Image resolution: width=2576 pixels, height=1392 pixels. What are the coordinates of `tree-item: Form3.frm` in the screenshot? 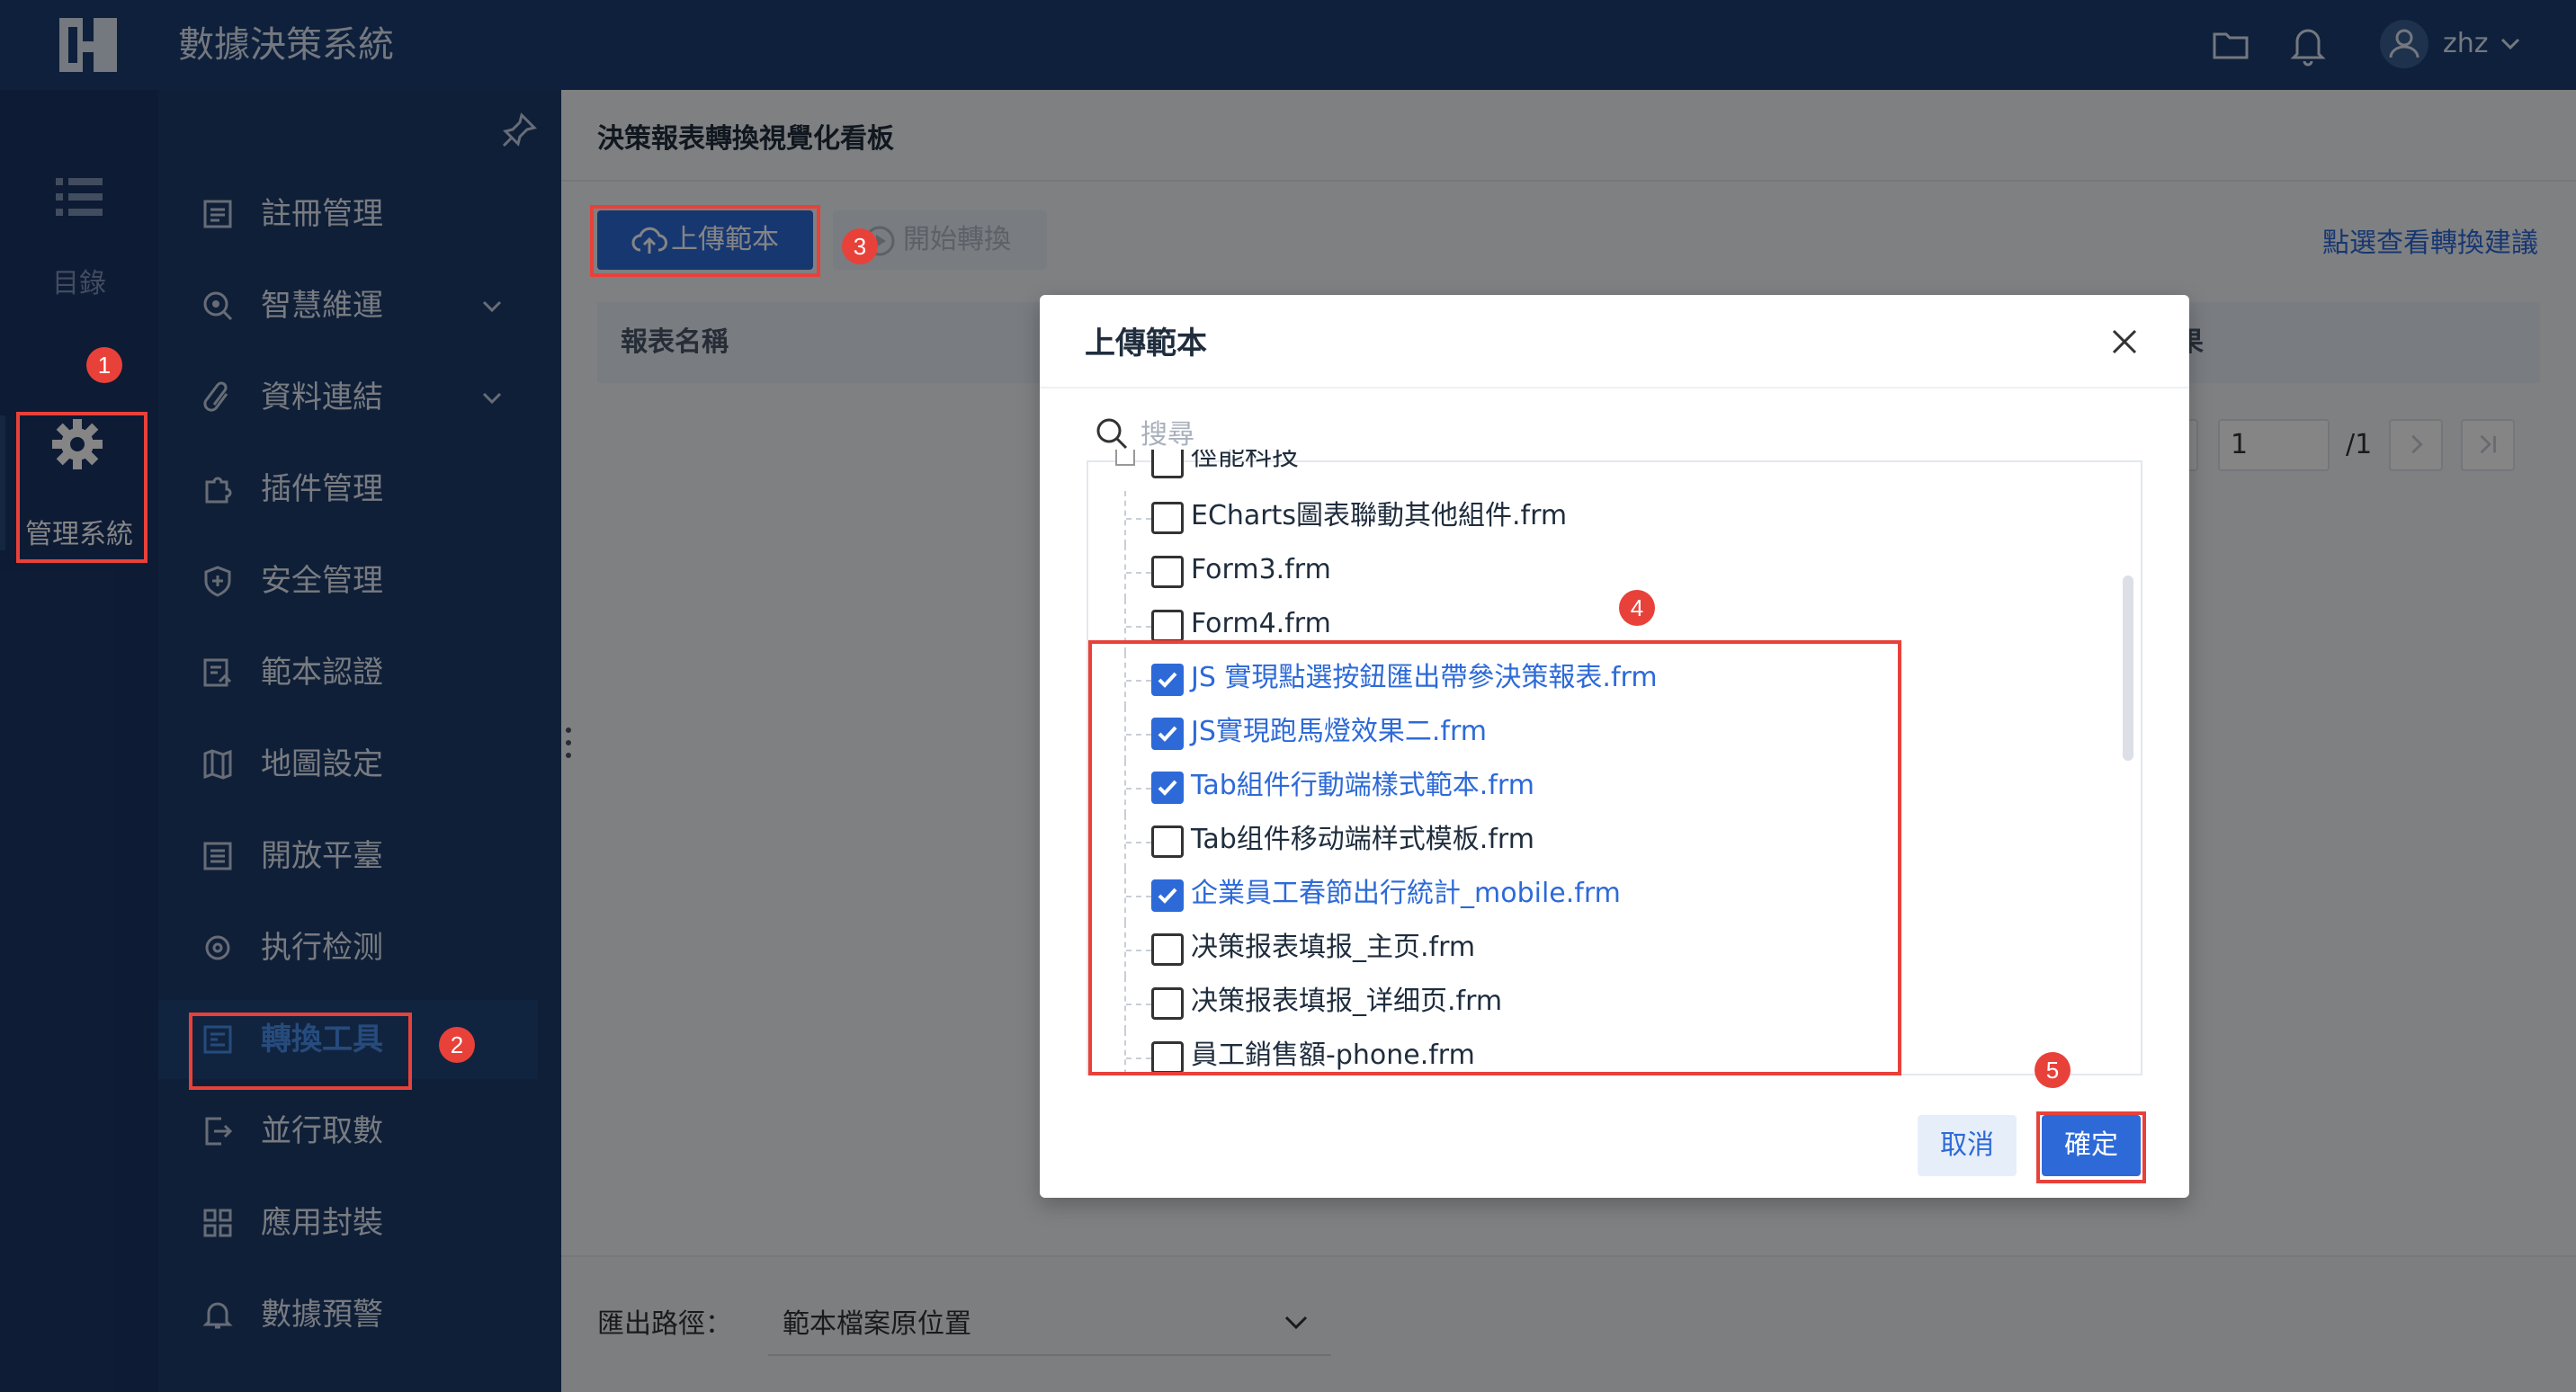 It's located at (1601, 572).